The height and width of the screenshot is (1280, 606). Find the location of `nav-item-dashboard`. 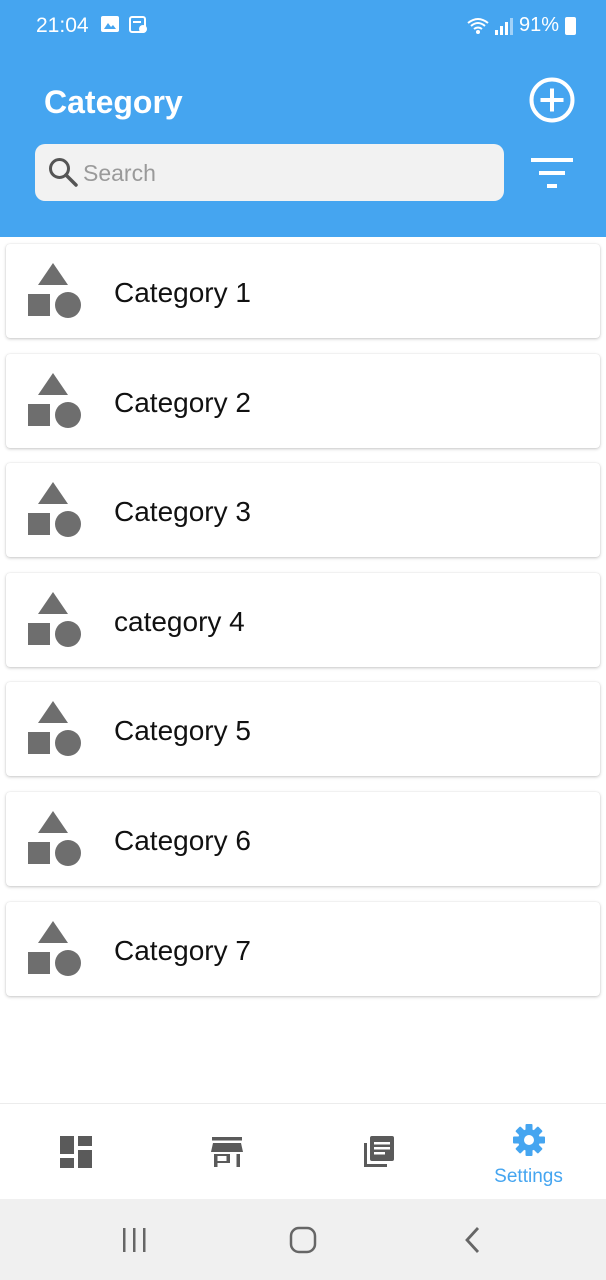

nav-item-dashboard is located at coordinates (75, 1152).